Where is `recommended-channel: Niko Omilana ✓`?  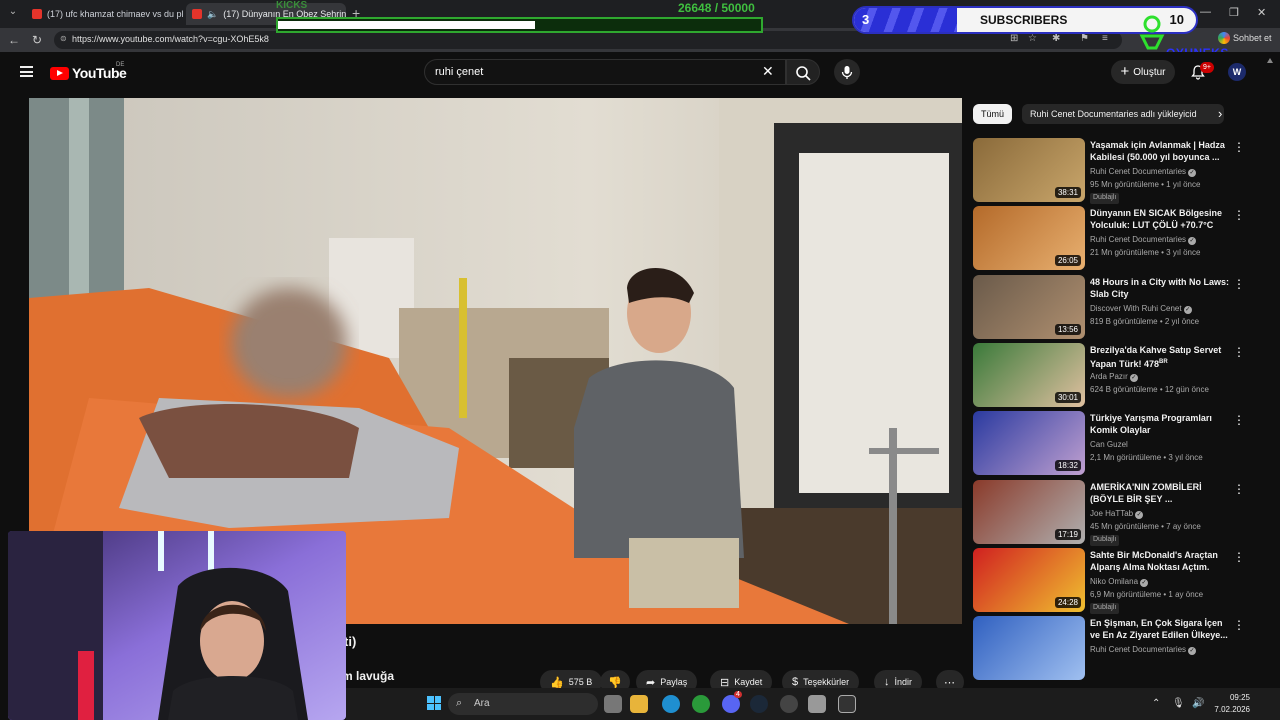 recommended-channel: Niko Omilana ✓ is located at coordinates (1119, 582).